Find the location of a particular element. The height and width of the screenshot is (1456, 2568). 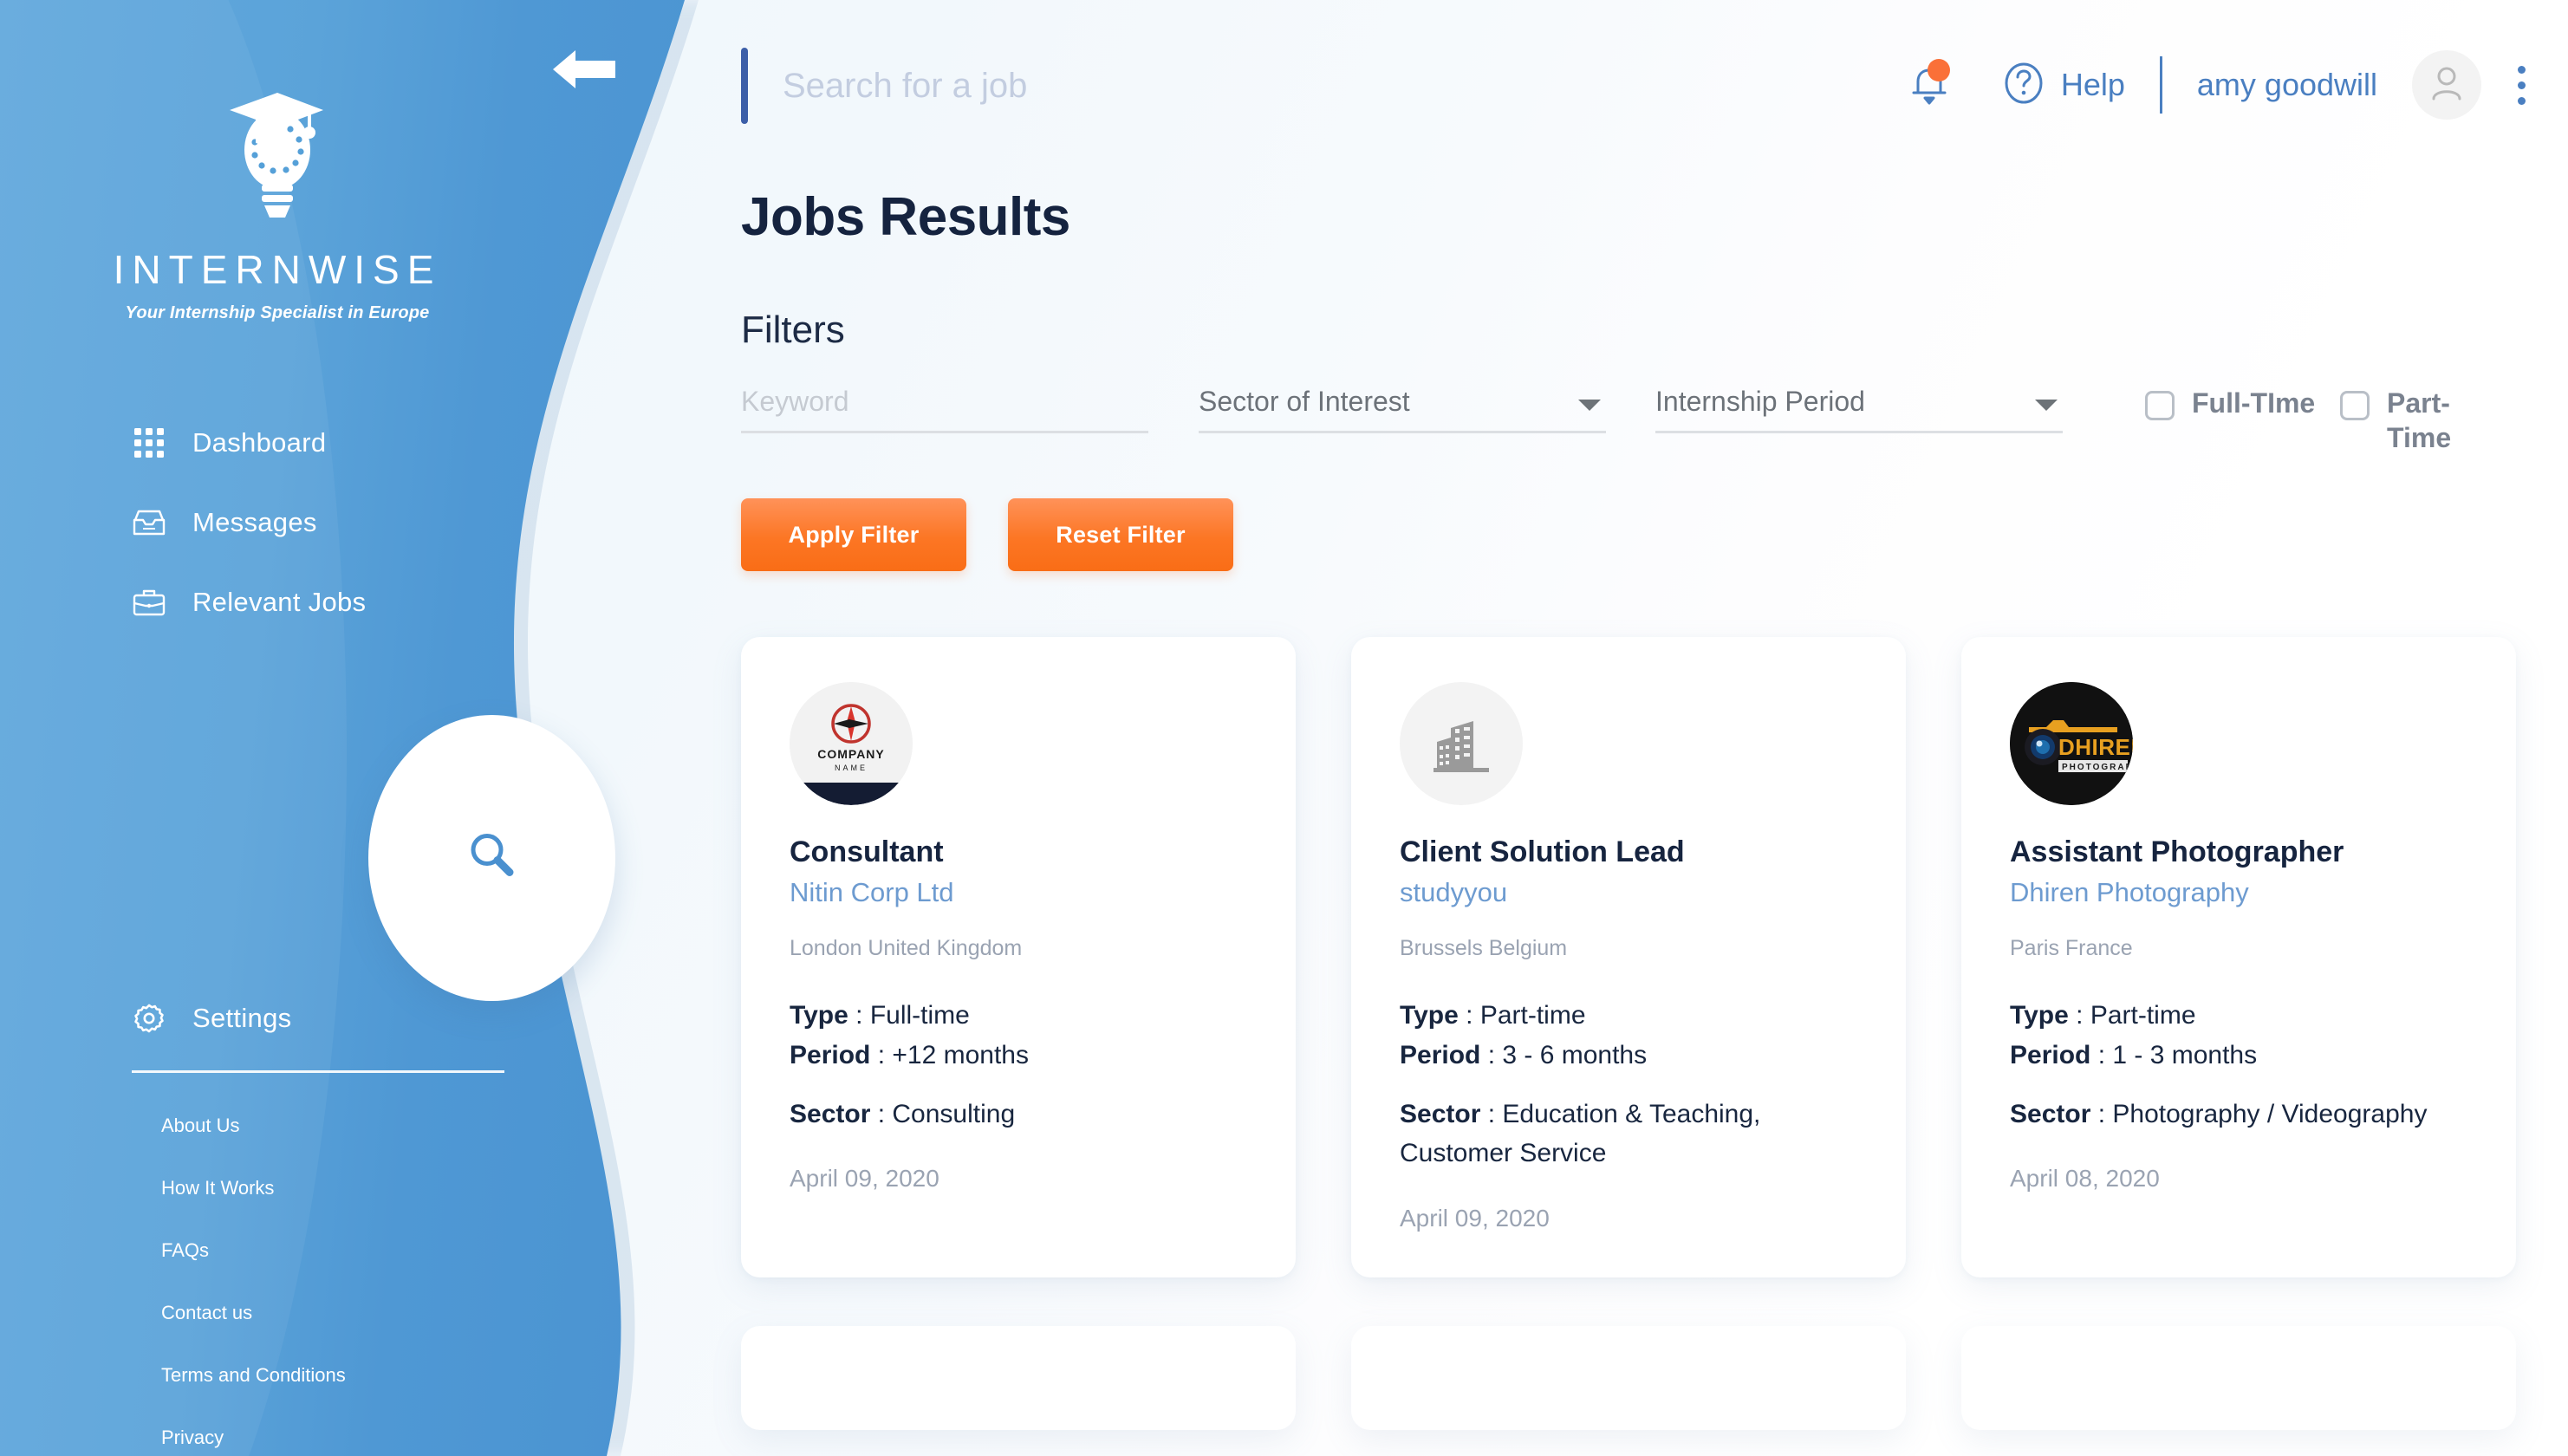

sector-of-interest-select: Sector of Interest is located at coordinates (1402, 409).